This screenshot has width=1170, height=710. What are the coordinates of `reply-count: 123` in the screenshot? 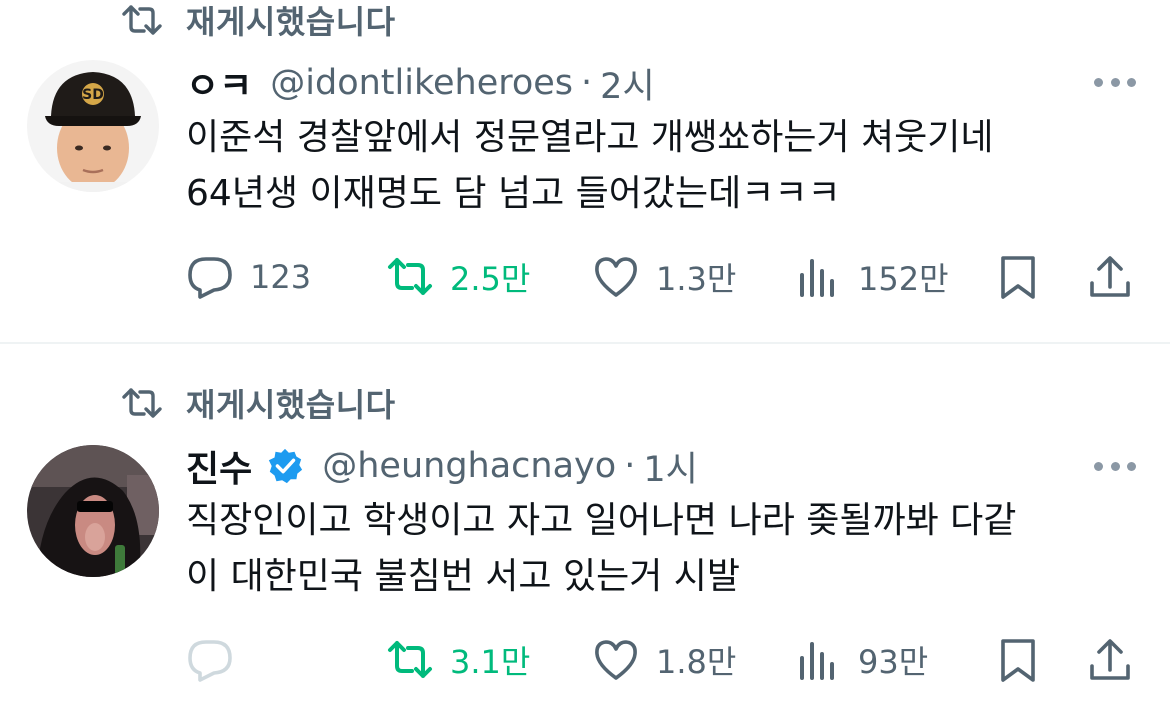 It's located at (281, 277).